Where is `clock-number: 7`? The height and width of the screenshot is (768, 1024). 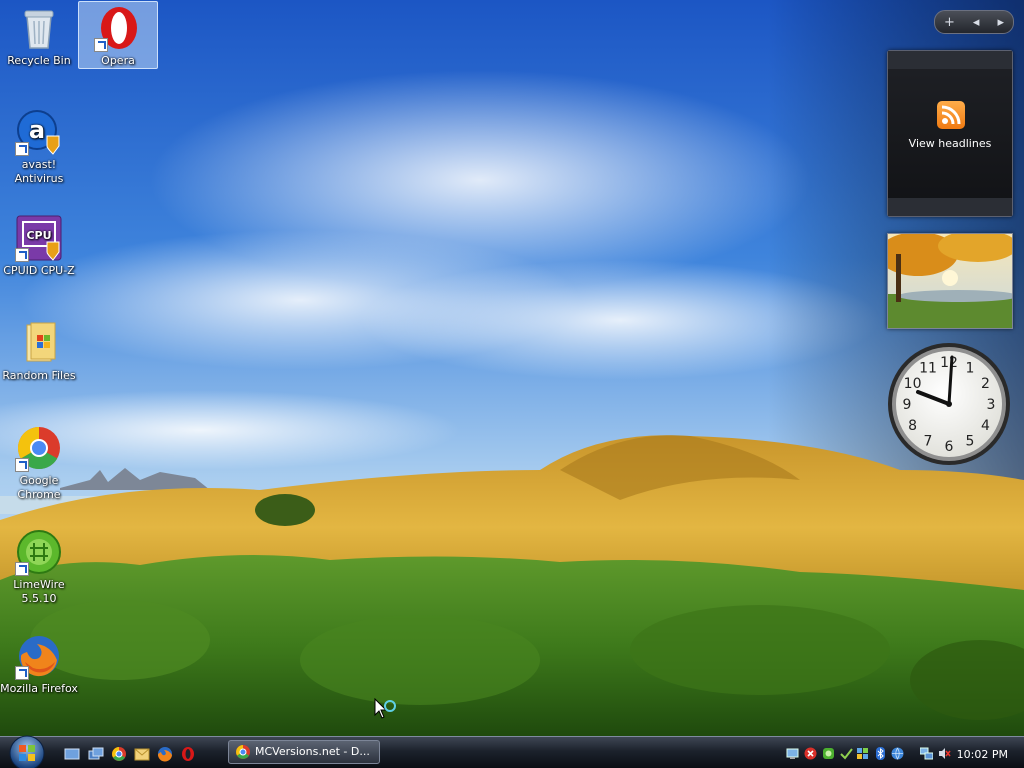 clock-number: 7 is located at coordinates (928, 441).